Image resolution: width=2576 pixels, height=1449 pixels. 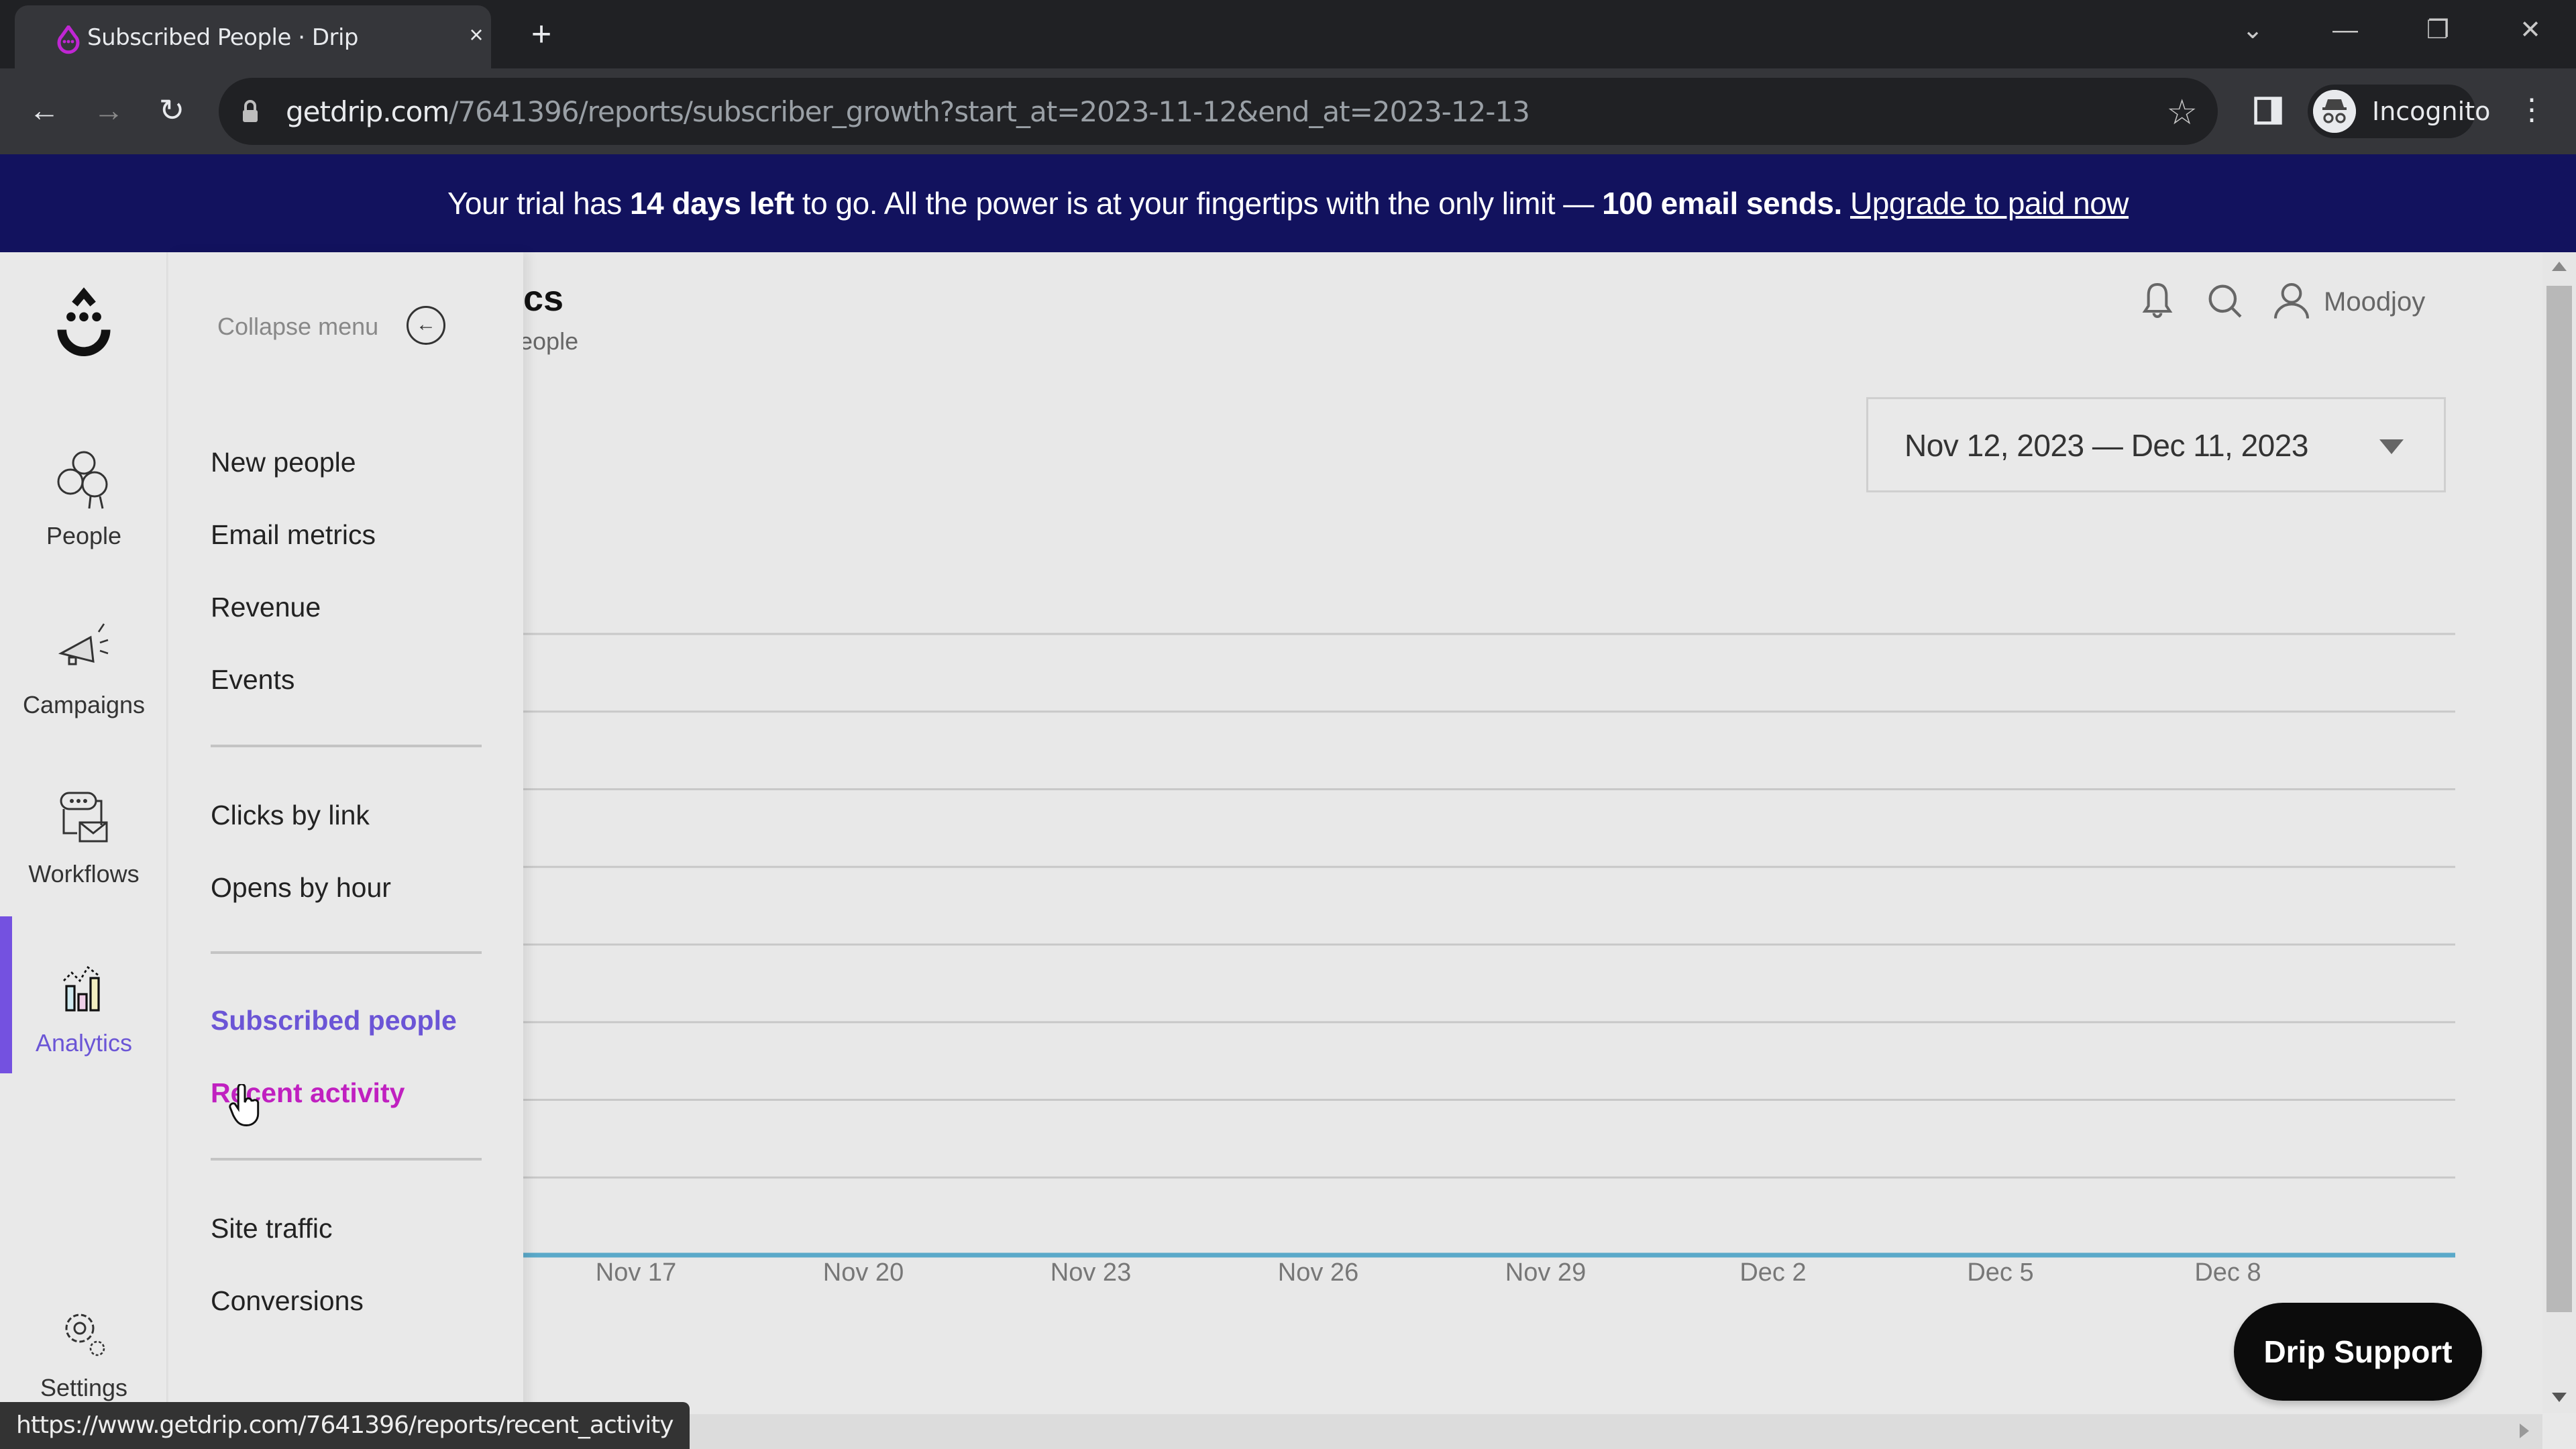 What do you see at coordinates (2157, 300) in the screenshot?
I see `bell-icon` at bounding box center [2157, 300].